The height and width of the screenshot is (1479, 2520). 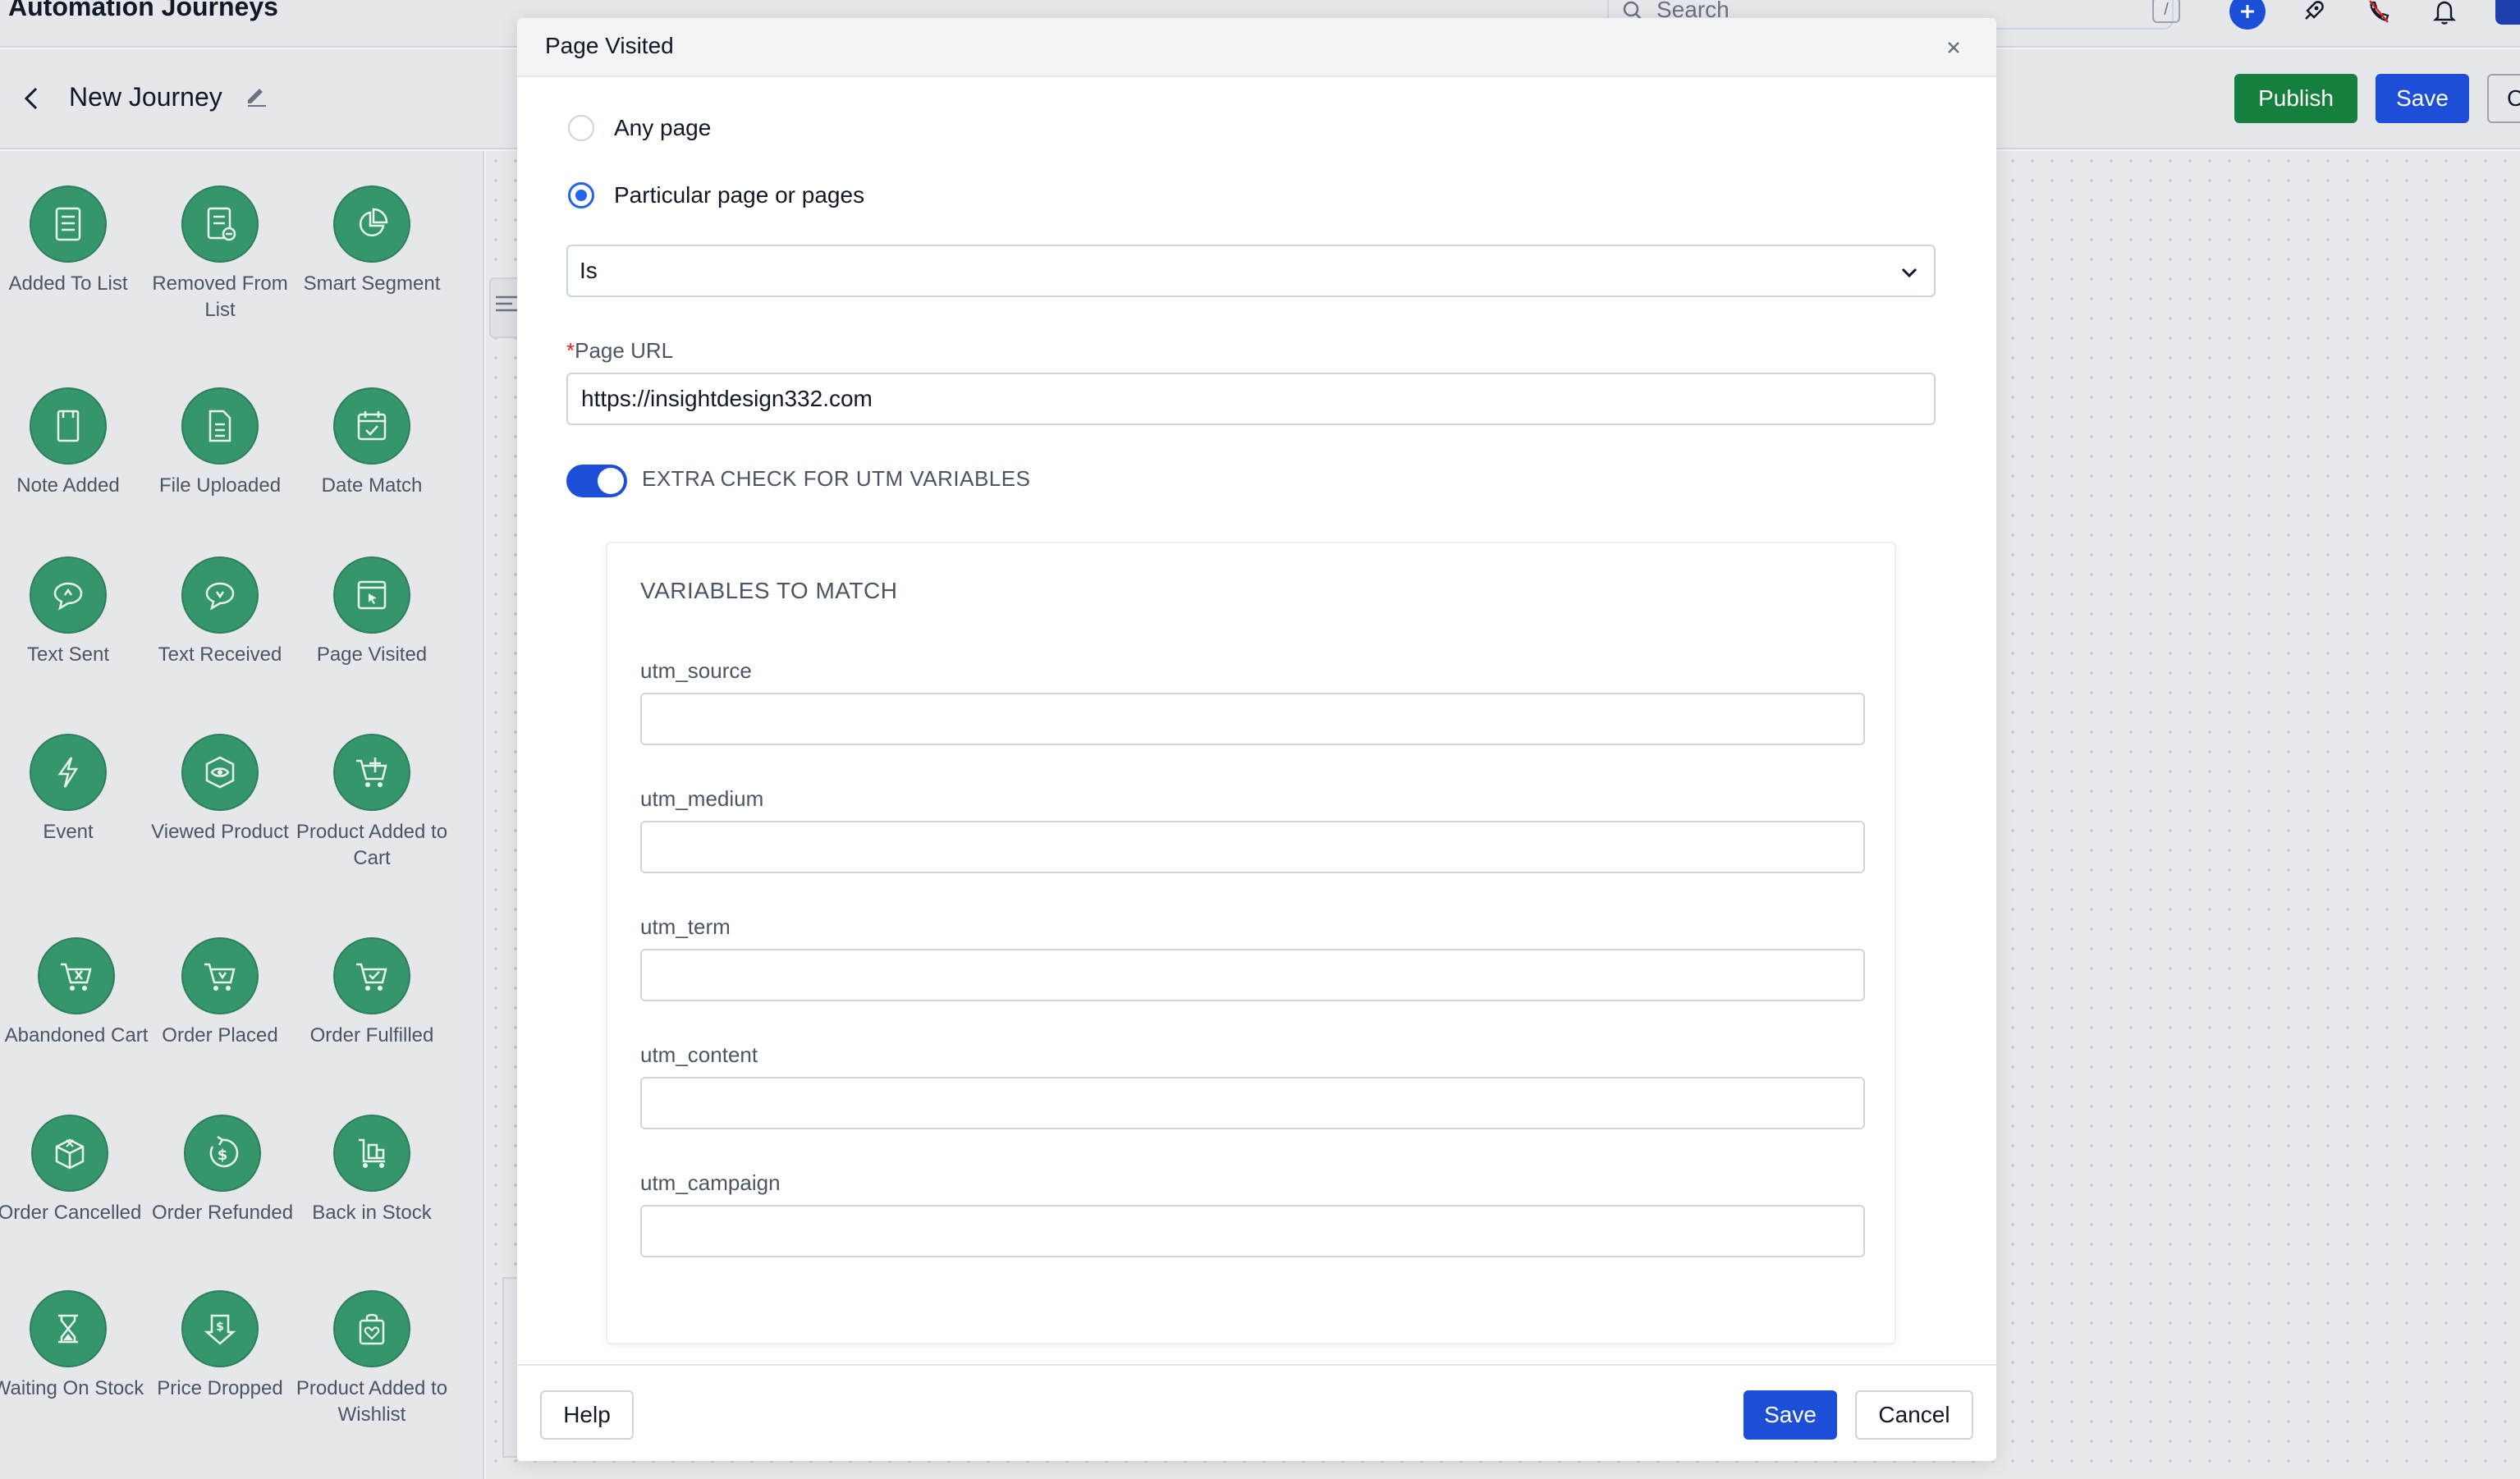 I want to click on trigger-price-dropped: $ Price Dropped, so click(x=220, y=1346).